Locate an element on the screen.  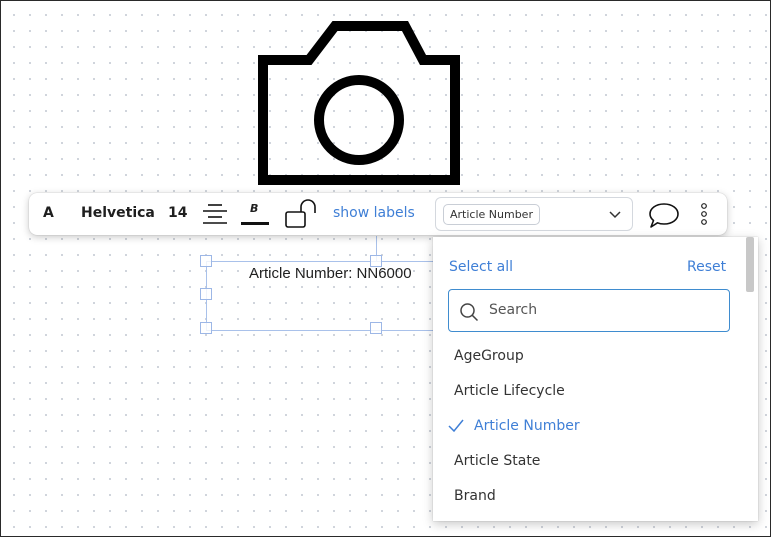
more-options-button is located at coordinates (704, 215).